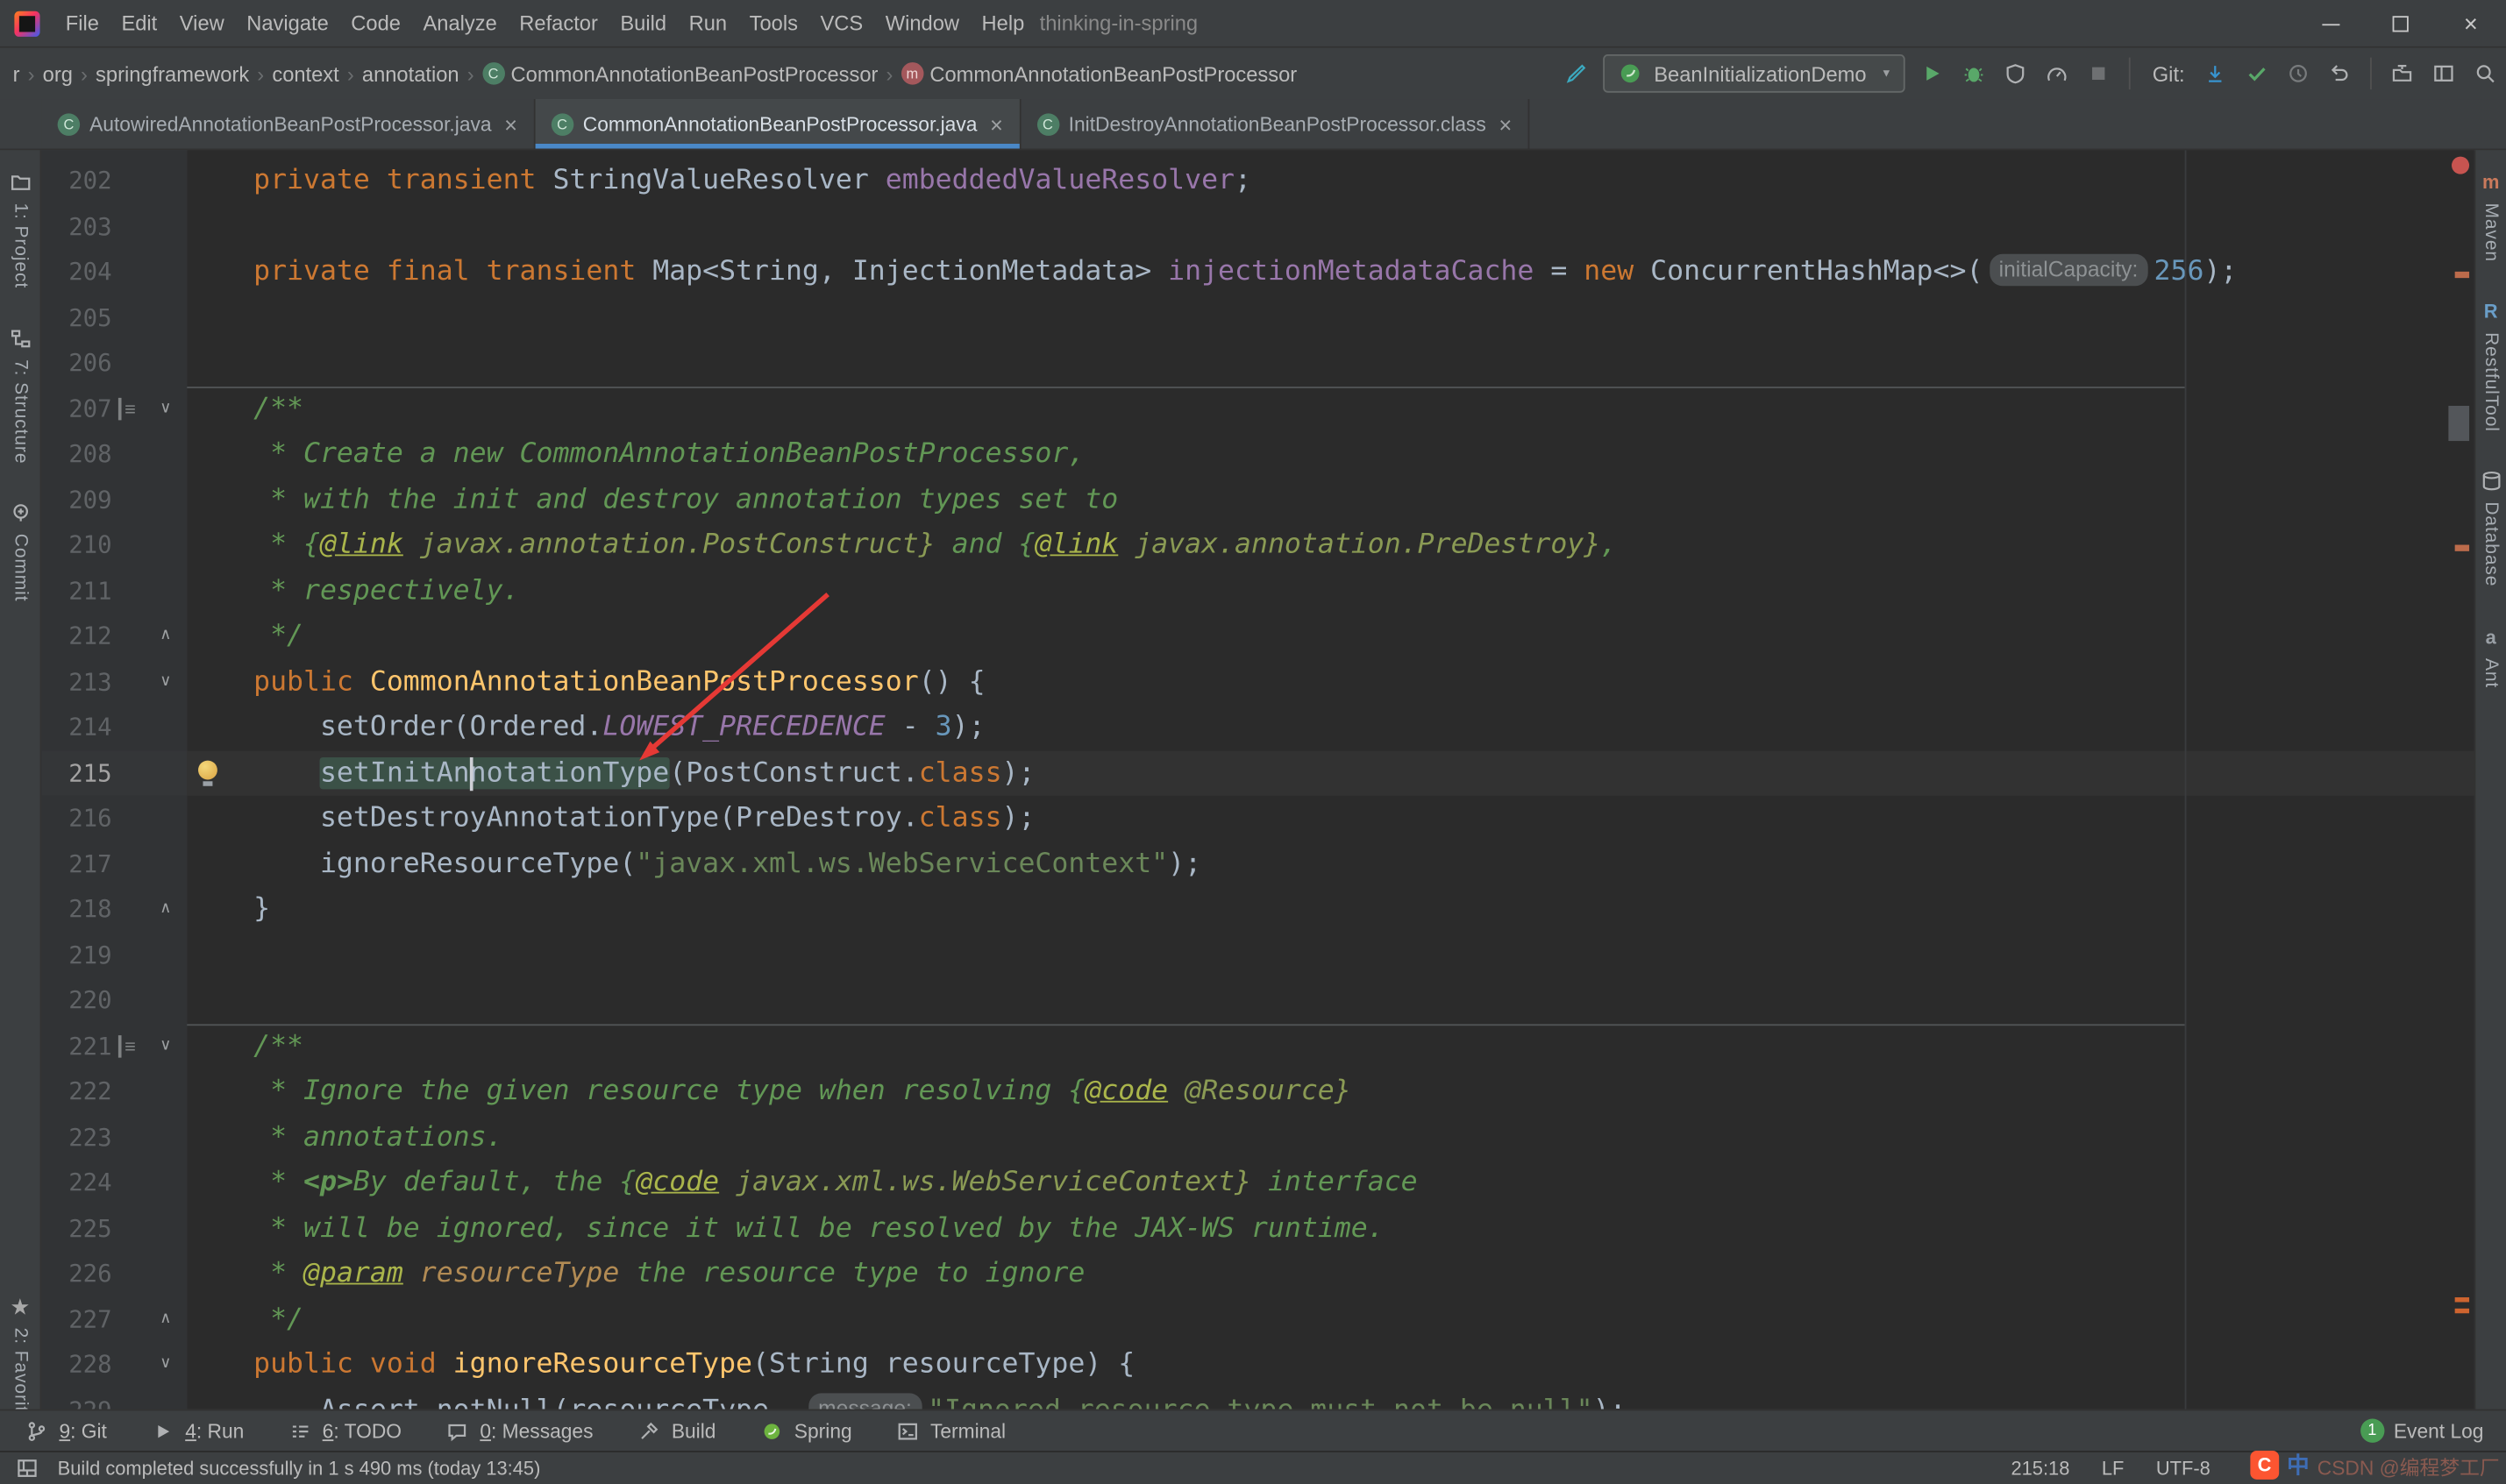 This screenshot has width=2506, height=1484. Describe the element at coordinates (1257, 363) in the screenshot. I see `code-line-206: 206` at that location.